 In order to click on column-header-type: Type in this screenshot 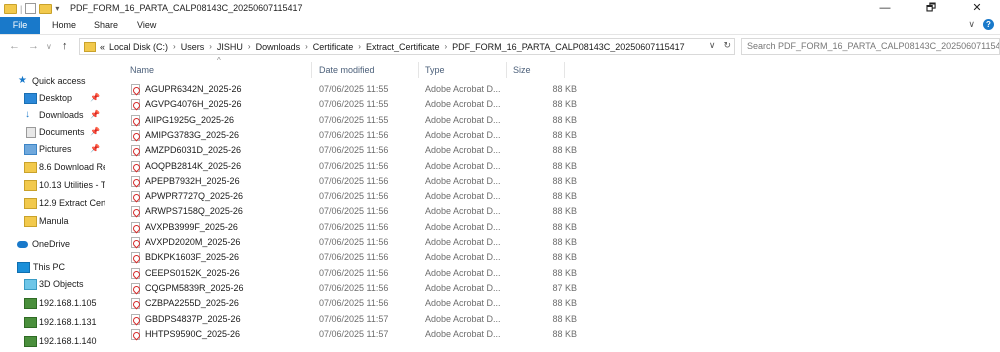, I will do `click(435, 70)`.